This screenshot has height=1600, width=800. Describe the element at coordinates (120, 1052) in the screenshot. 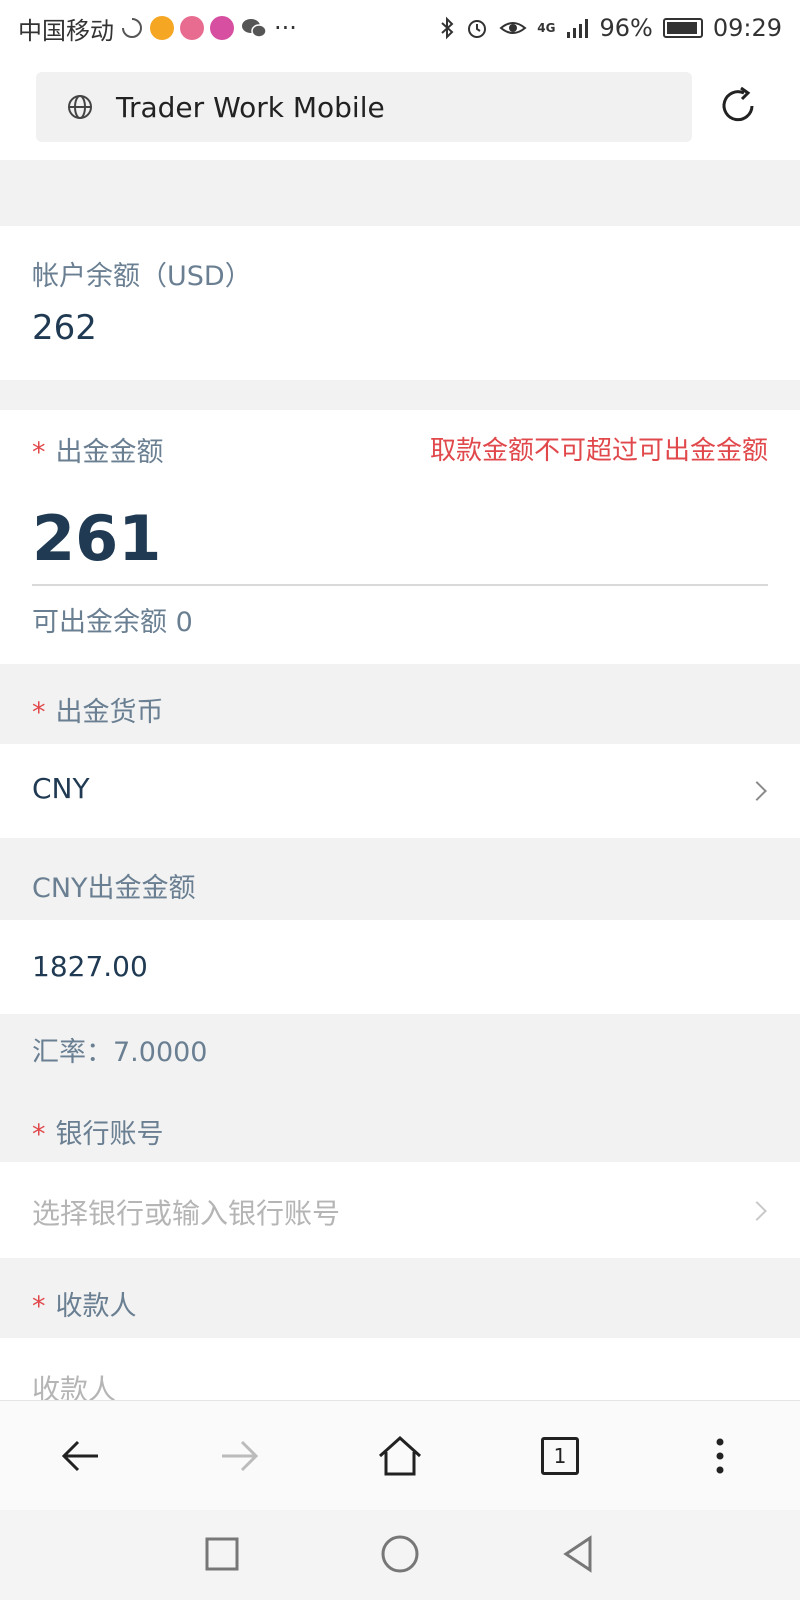

I see `exchange-rate: 汇率：7.0000` at that location.